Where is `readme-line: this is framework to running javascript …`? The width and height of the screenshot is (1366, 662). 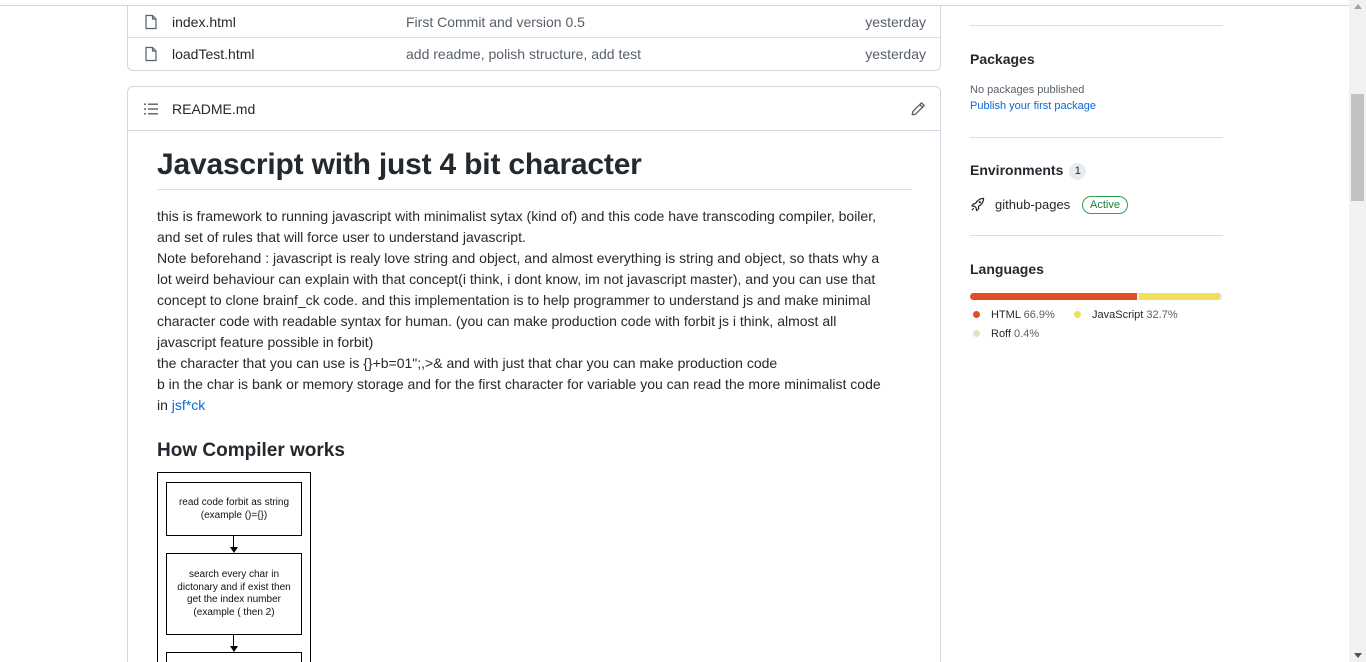
readme-line: this is framework to running javascript … is located at coordinates (516, 216).